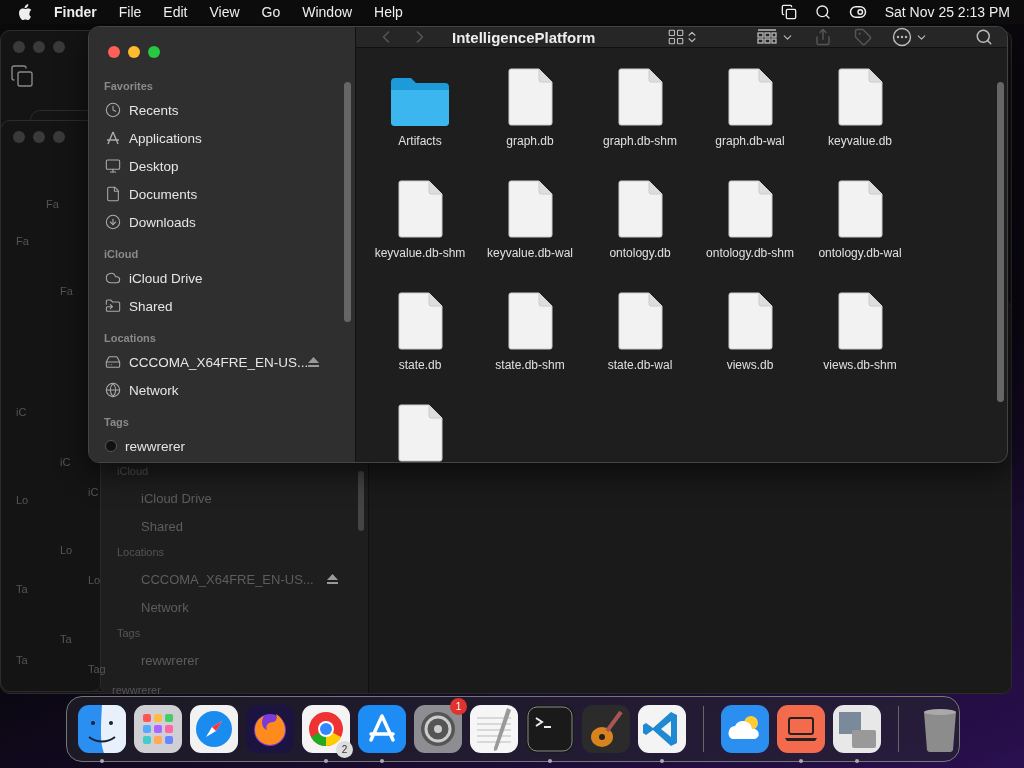 This screenshot has width=1024, height=768. What do you see at coordinates (327, 12) in the screenshot?
I see `menu-item: Window` at bounding box center [327, 12].